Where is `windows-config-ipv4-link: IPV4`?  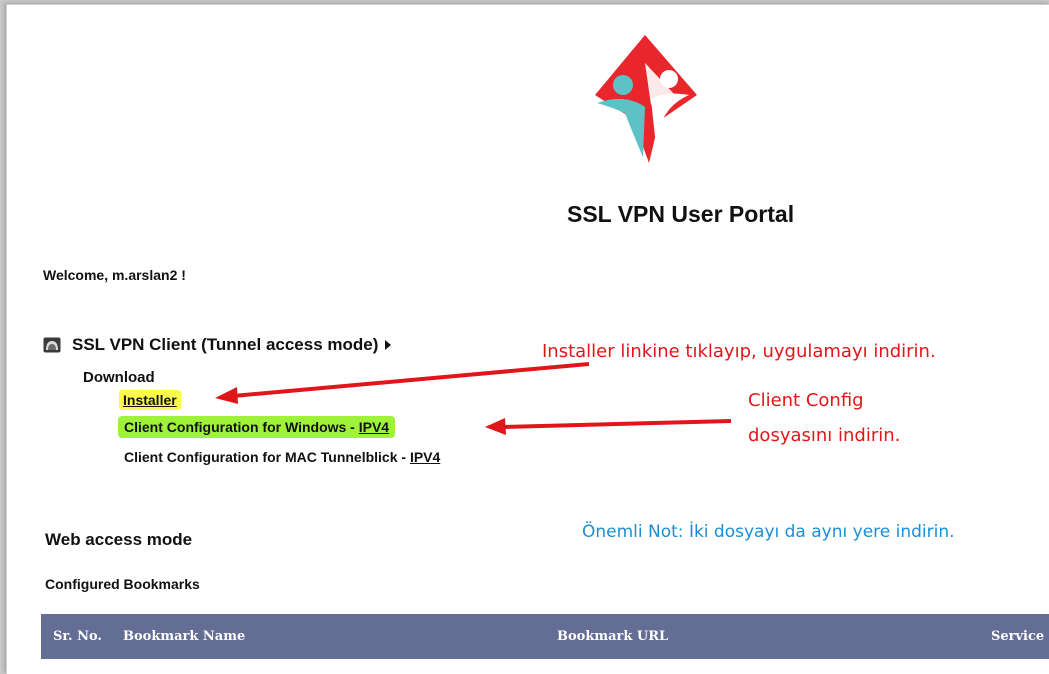
windows-config-ipv4-link: IPV4 is located at coordinates (374, 427).